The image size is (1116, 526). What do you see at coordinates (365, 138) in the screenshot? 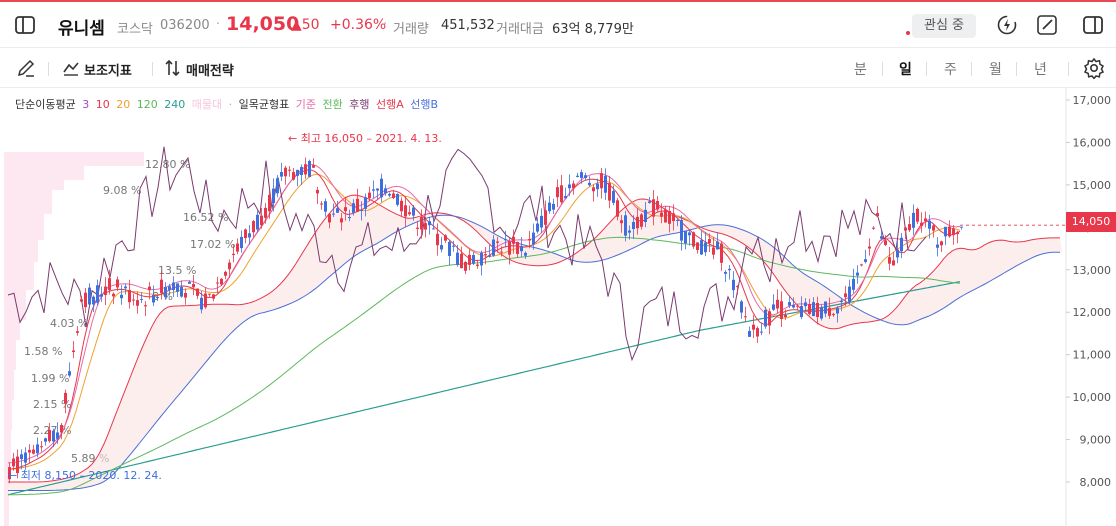
I see `high-annotation: ← 최고 16,050 – 2021. 4. 13.` at bounding box center [365, 138].